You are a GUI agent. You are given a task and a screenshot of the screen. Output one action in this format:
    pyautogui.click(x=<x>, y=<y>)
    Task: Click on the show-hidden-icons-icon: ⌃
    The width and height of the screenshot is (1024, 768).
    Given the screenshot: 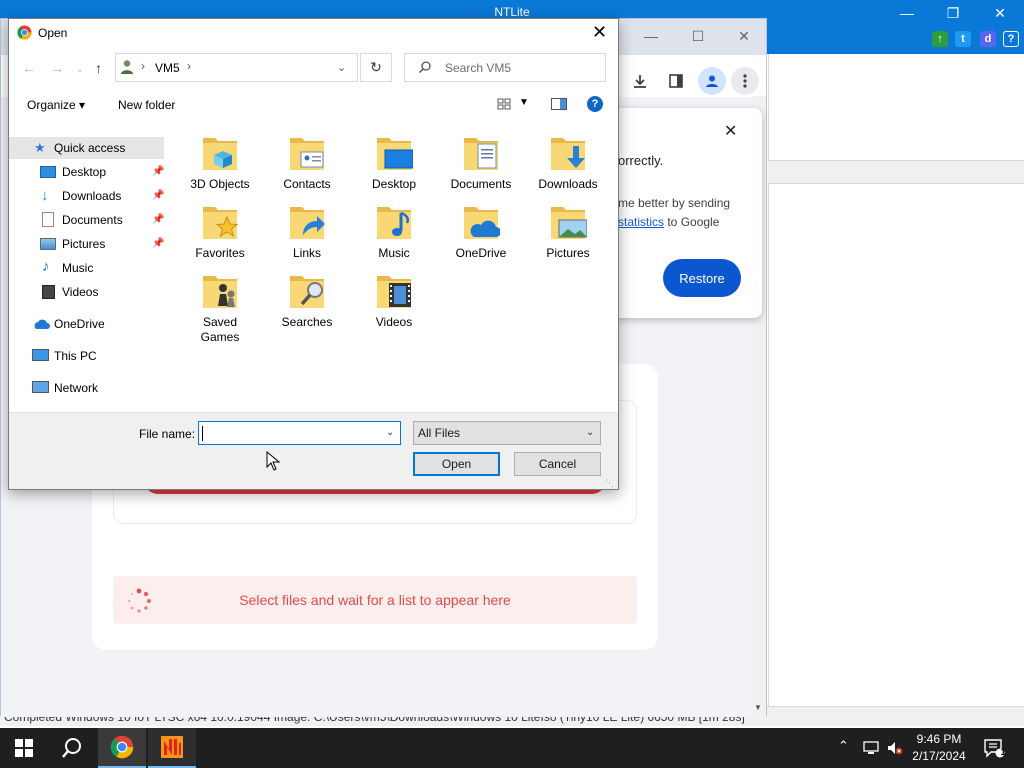 What is the action you would take?
    pyautogui.click(x=843, y=746)
    